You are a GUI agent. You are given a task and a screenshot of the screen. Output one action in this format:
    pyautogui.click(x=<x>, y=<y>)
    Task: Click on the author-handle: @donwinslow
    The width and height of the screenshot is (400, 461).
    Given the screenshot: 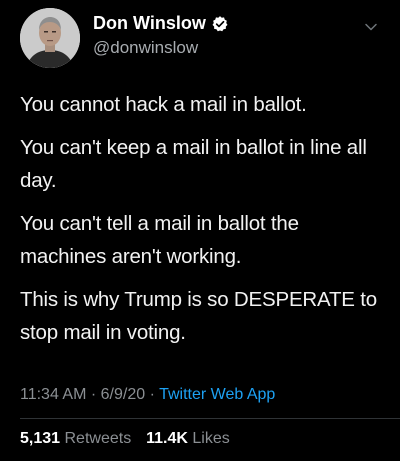 What is the action you would take?
    pyautogui.click(x=145, y=48)
    